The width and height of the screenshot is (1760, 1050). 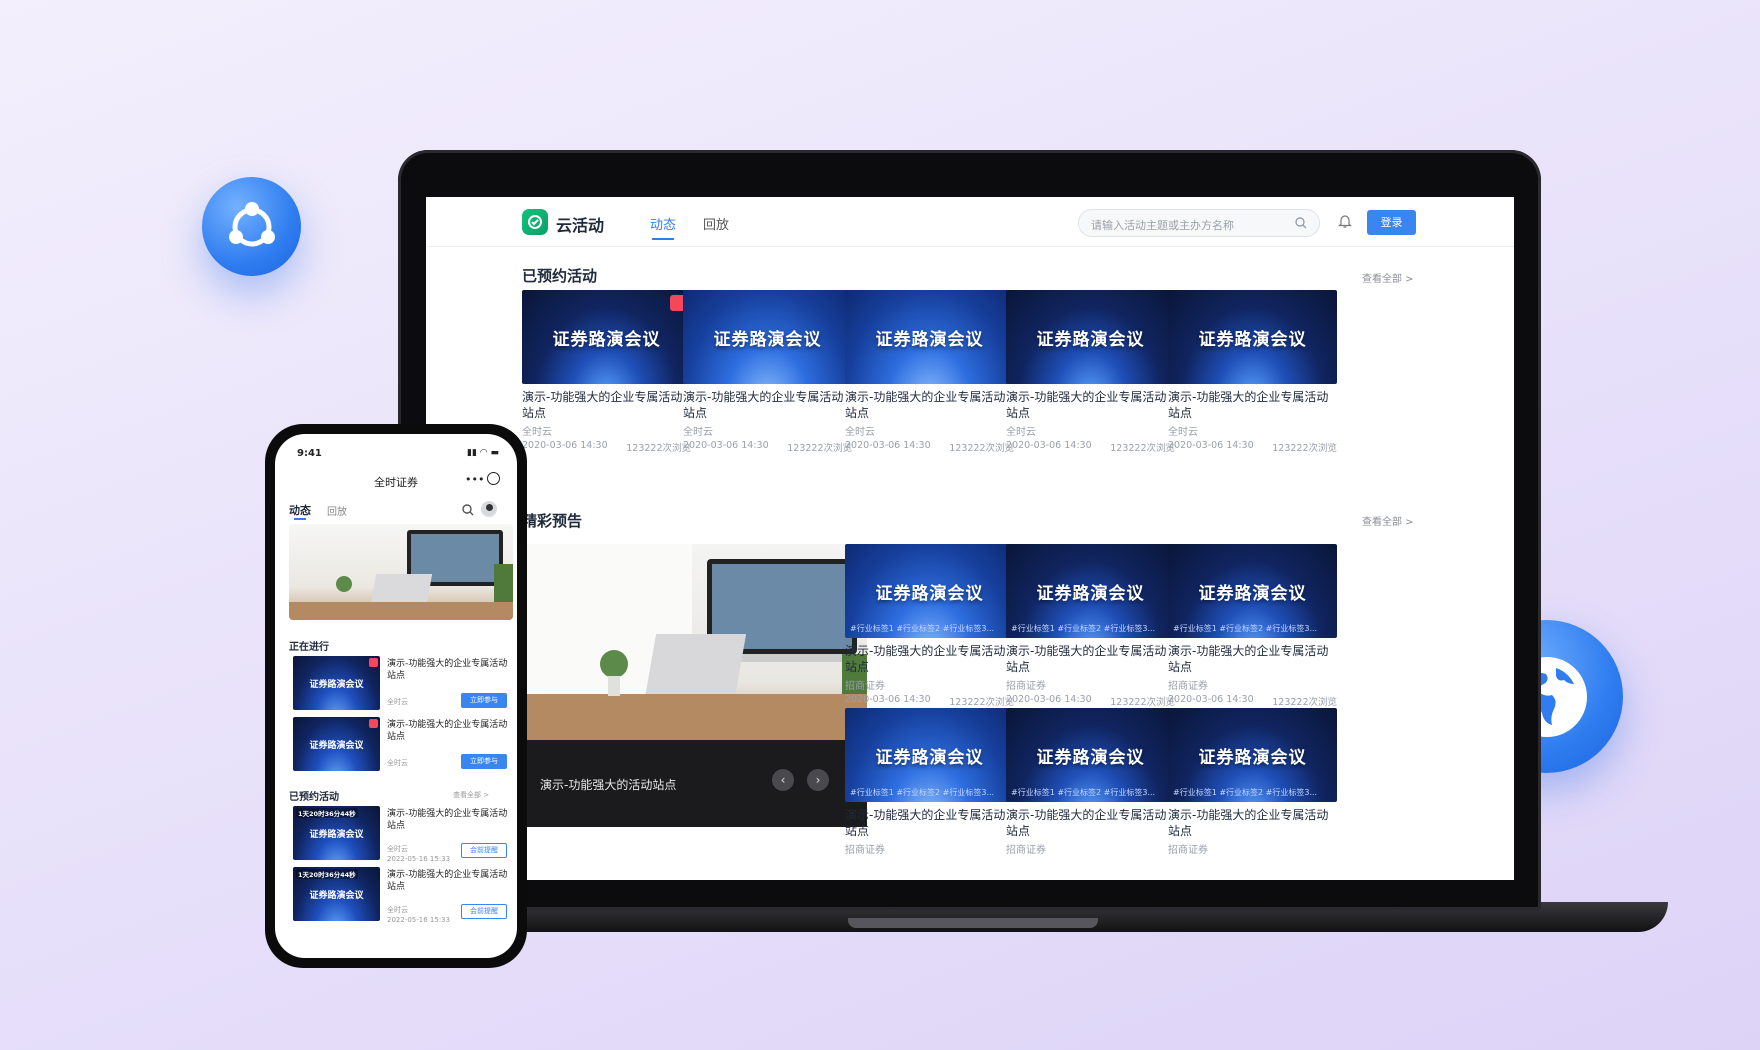 What do you see at coordinates (716, 223) in the screenshot?
I see `nav-tab-replay: 回放` at bounding box center [716, 223].